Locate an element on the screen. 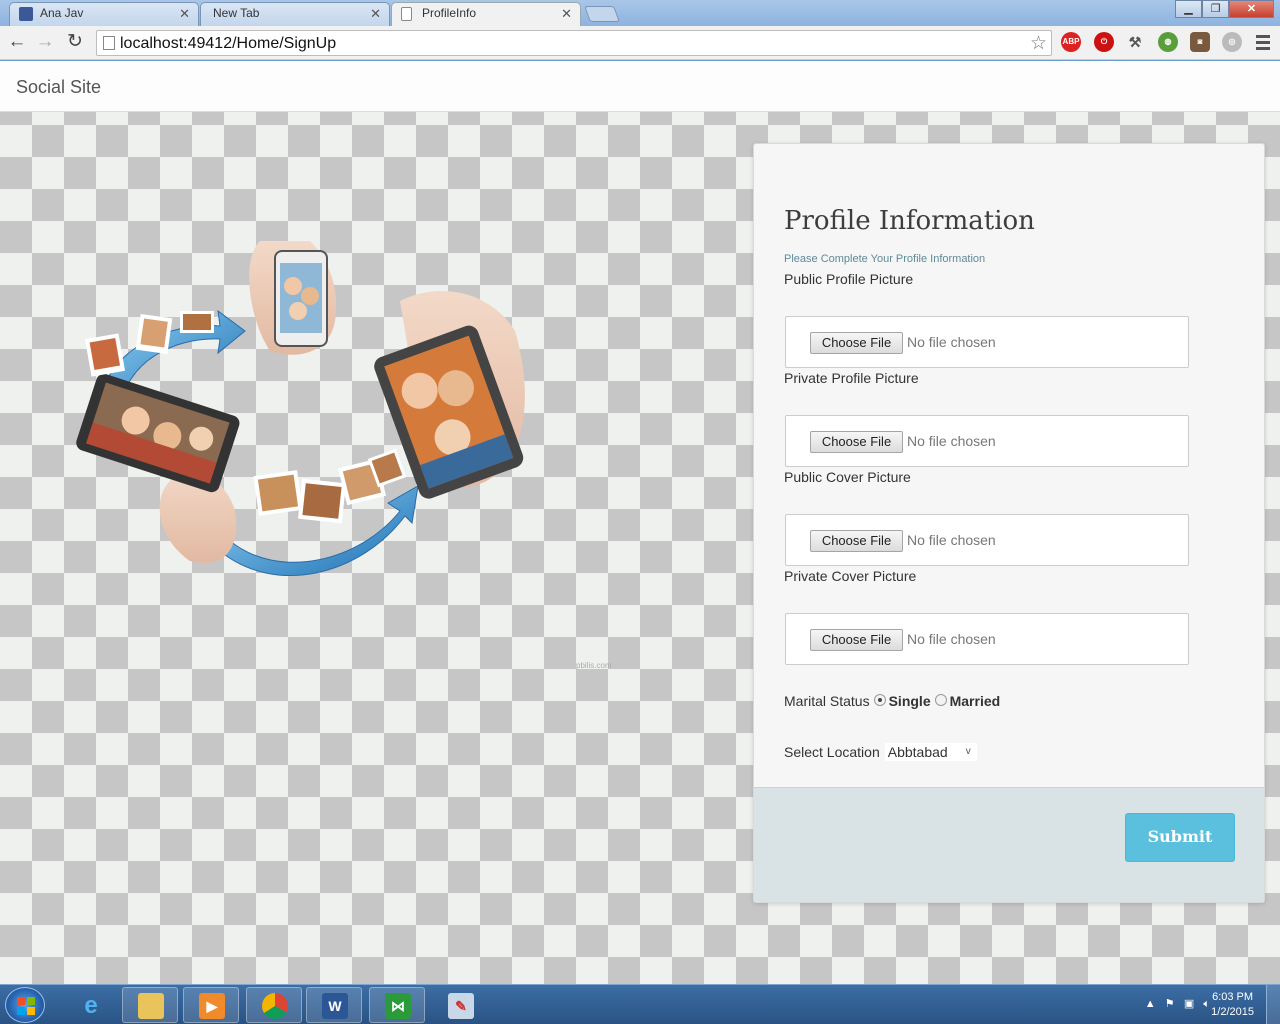 This screenshot has height=1024, width=1280. instagram-icon: ◙ is located at coordinates (1200, 42).